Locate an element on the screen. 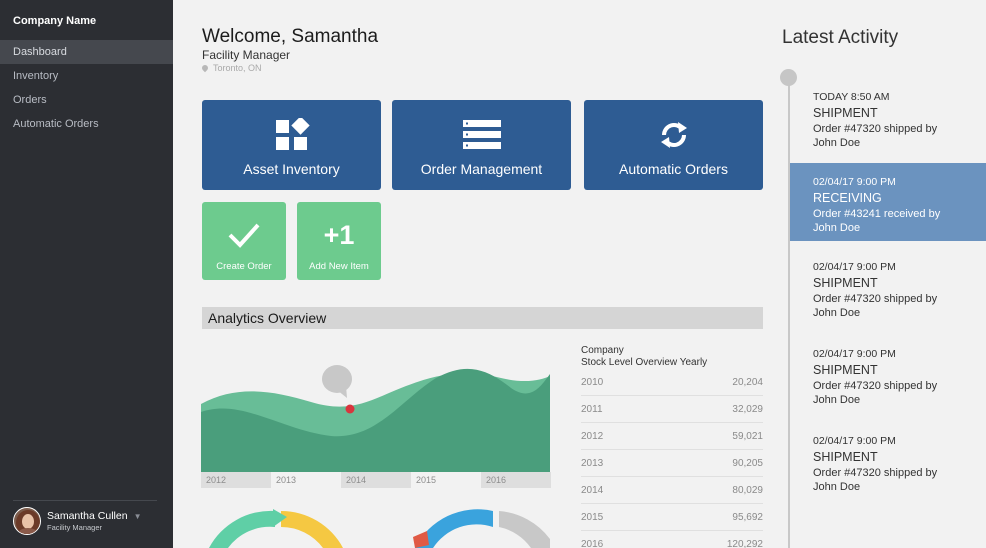  checkmark-icon is located at coordinates (244, 235).